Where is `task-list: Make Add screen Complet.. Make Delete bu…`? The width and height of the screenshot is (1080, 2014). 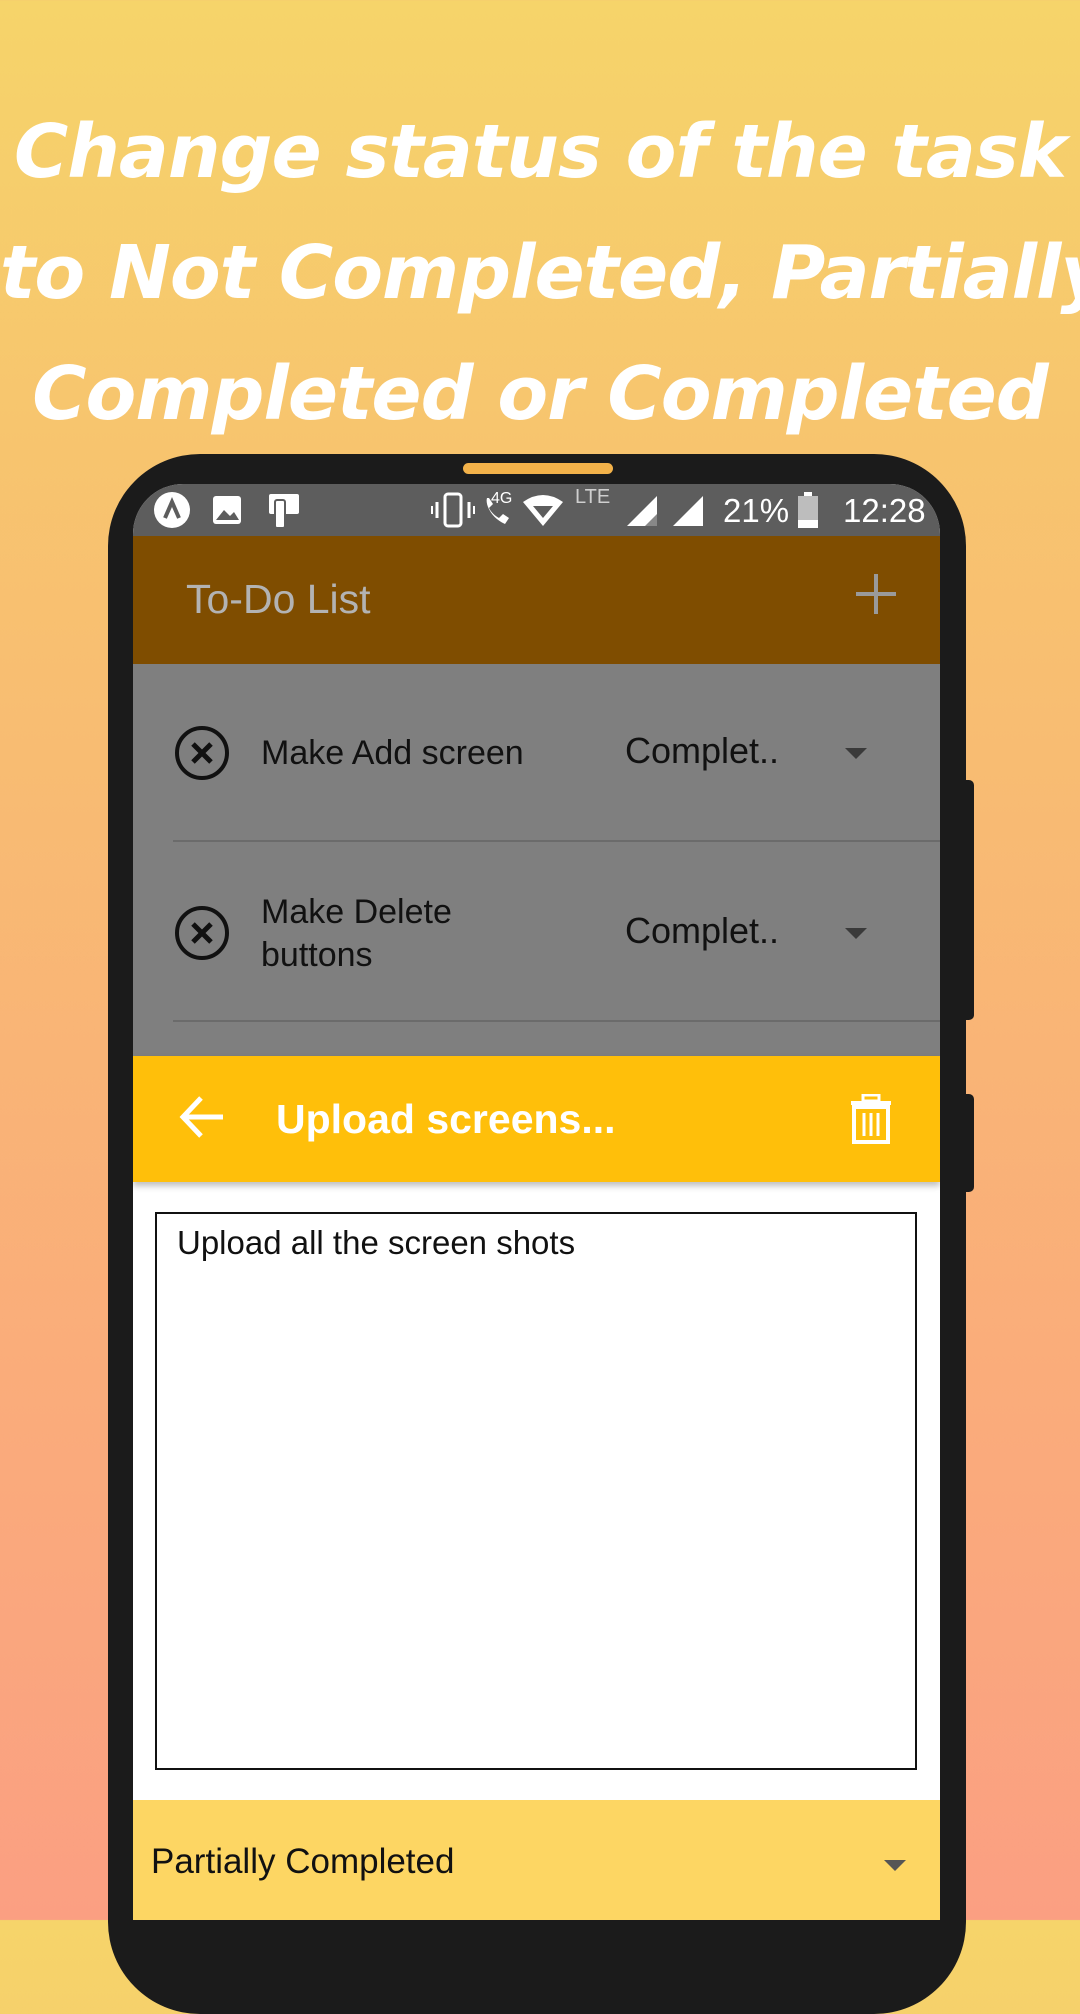 task-list: Make Add screen Complet.. Make Delete bu… is located at coordinates (536, 860).